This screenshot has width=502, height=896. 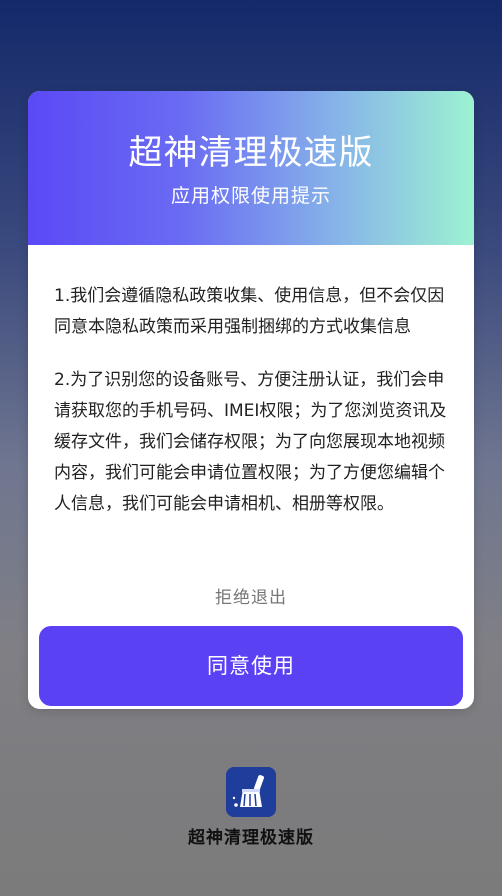 I want to click on broom-icon, so click(x=251, y=792).